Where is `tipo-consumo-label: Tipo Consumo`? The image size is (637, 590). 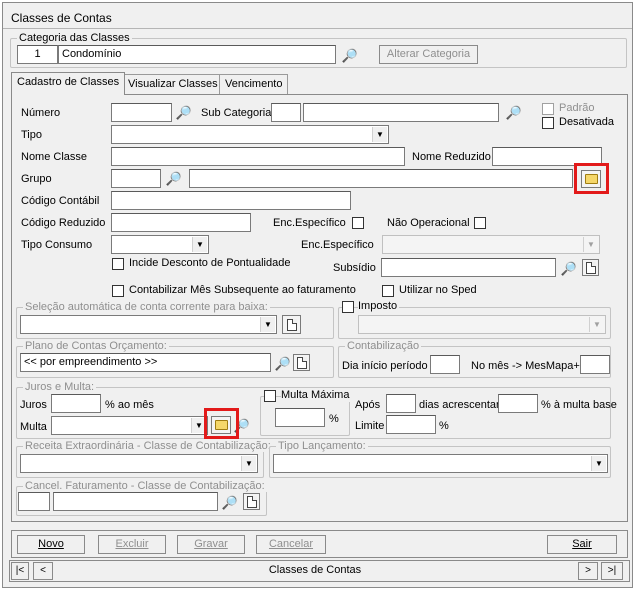 tipo-consumo-label: Tipo Consumo is located at coordinates (57, 245).